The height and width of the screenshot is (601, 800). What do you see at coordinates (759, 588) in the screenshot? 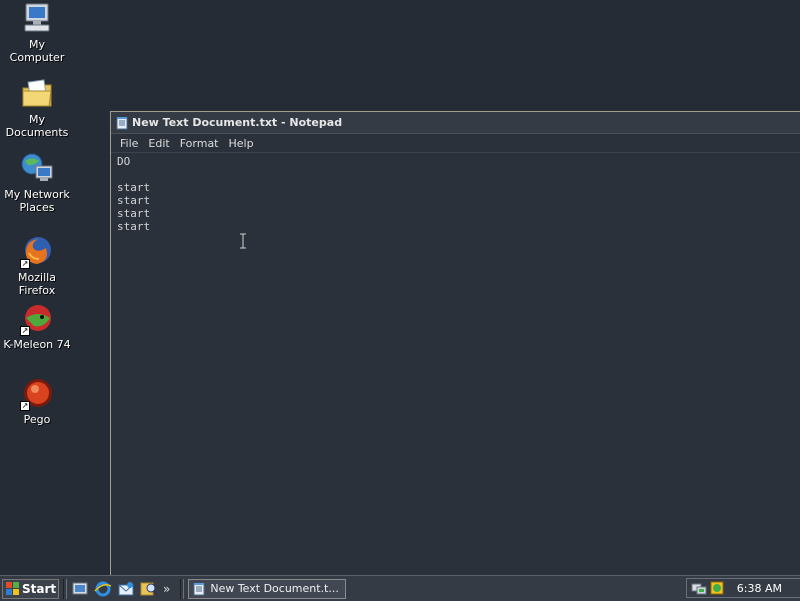
I see `clock: 6:38 AM` at bounding box center [759, 588].